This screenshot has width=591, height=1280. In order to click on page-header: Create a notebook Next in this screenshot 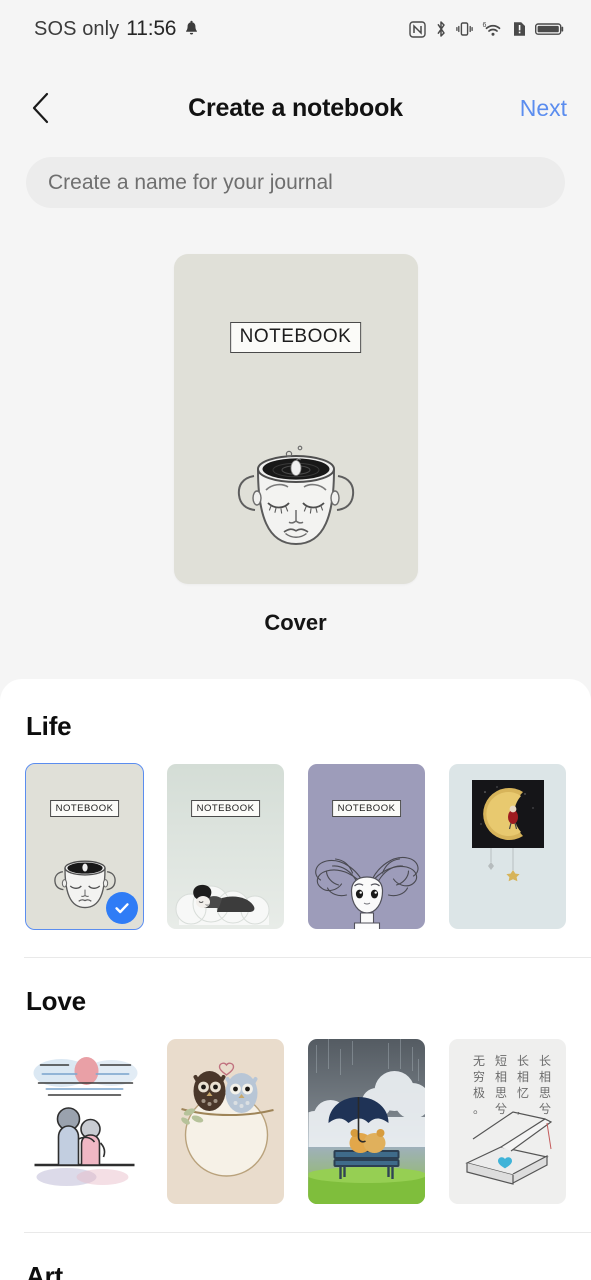, I will do `click(295, 108)`.